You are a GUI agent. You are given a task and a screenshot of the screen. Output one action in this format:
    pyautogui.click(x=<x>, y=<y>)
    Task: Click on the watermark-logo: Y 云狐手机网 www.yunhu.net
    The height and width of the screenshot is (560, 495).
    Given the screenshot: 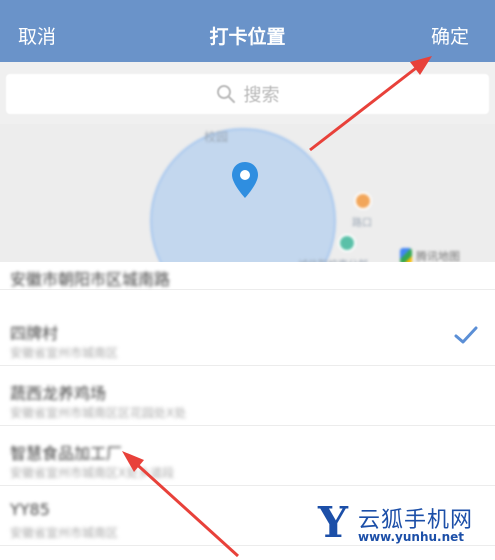 What is the action you would take?
    pyautogui.click(x=406, y=524)
    